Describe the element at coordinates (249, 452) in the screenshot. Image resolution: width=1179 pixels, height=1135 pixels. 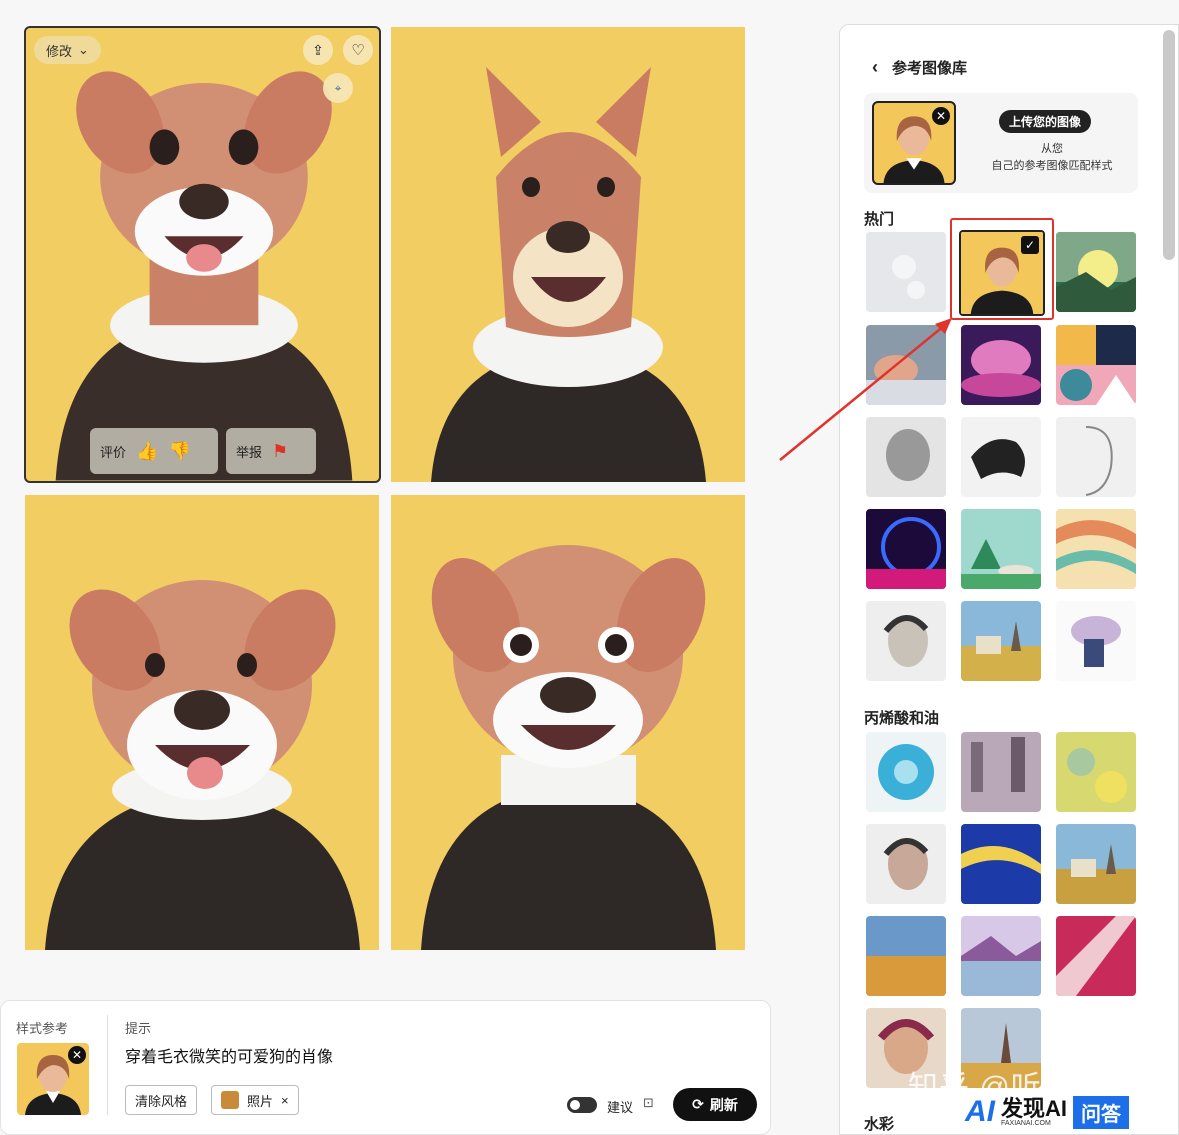
I see `report-label: 举报` at that location.